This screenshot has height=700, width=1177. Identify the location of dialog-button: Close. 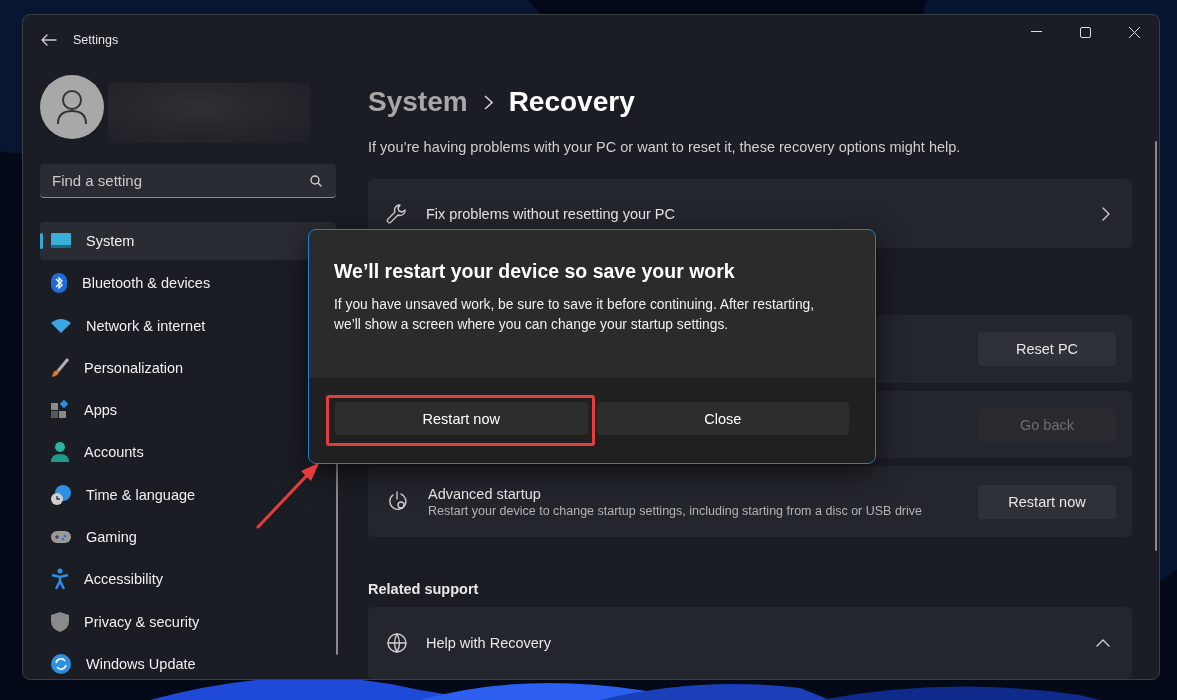
(722, 418).